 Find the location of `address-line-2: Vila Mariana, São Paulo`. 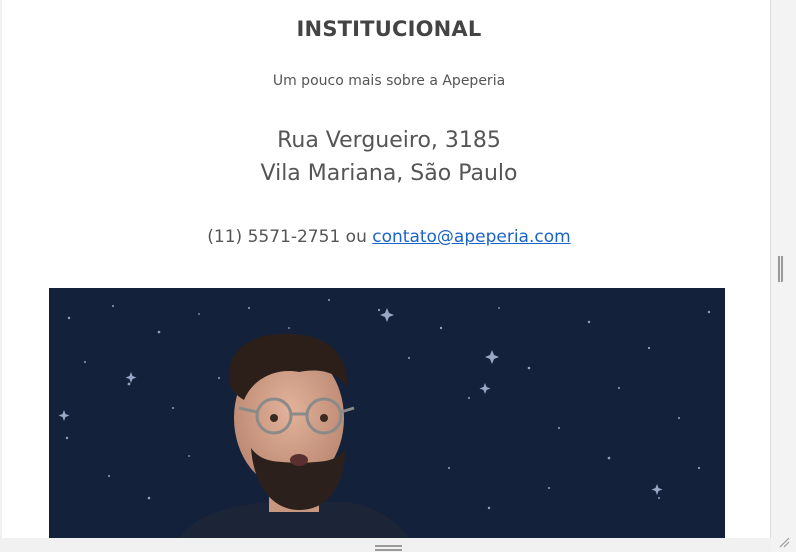

address-line-2: Vila Mariana, São Paulo is located at coordinates (389, 173).